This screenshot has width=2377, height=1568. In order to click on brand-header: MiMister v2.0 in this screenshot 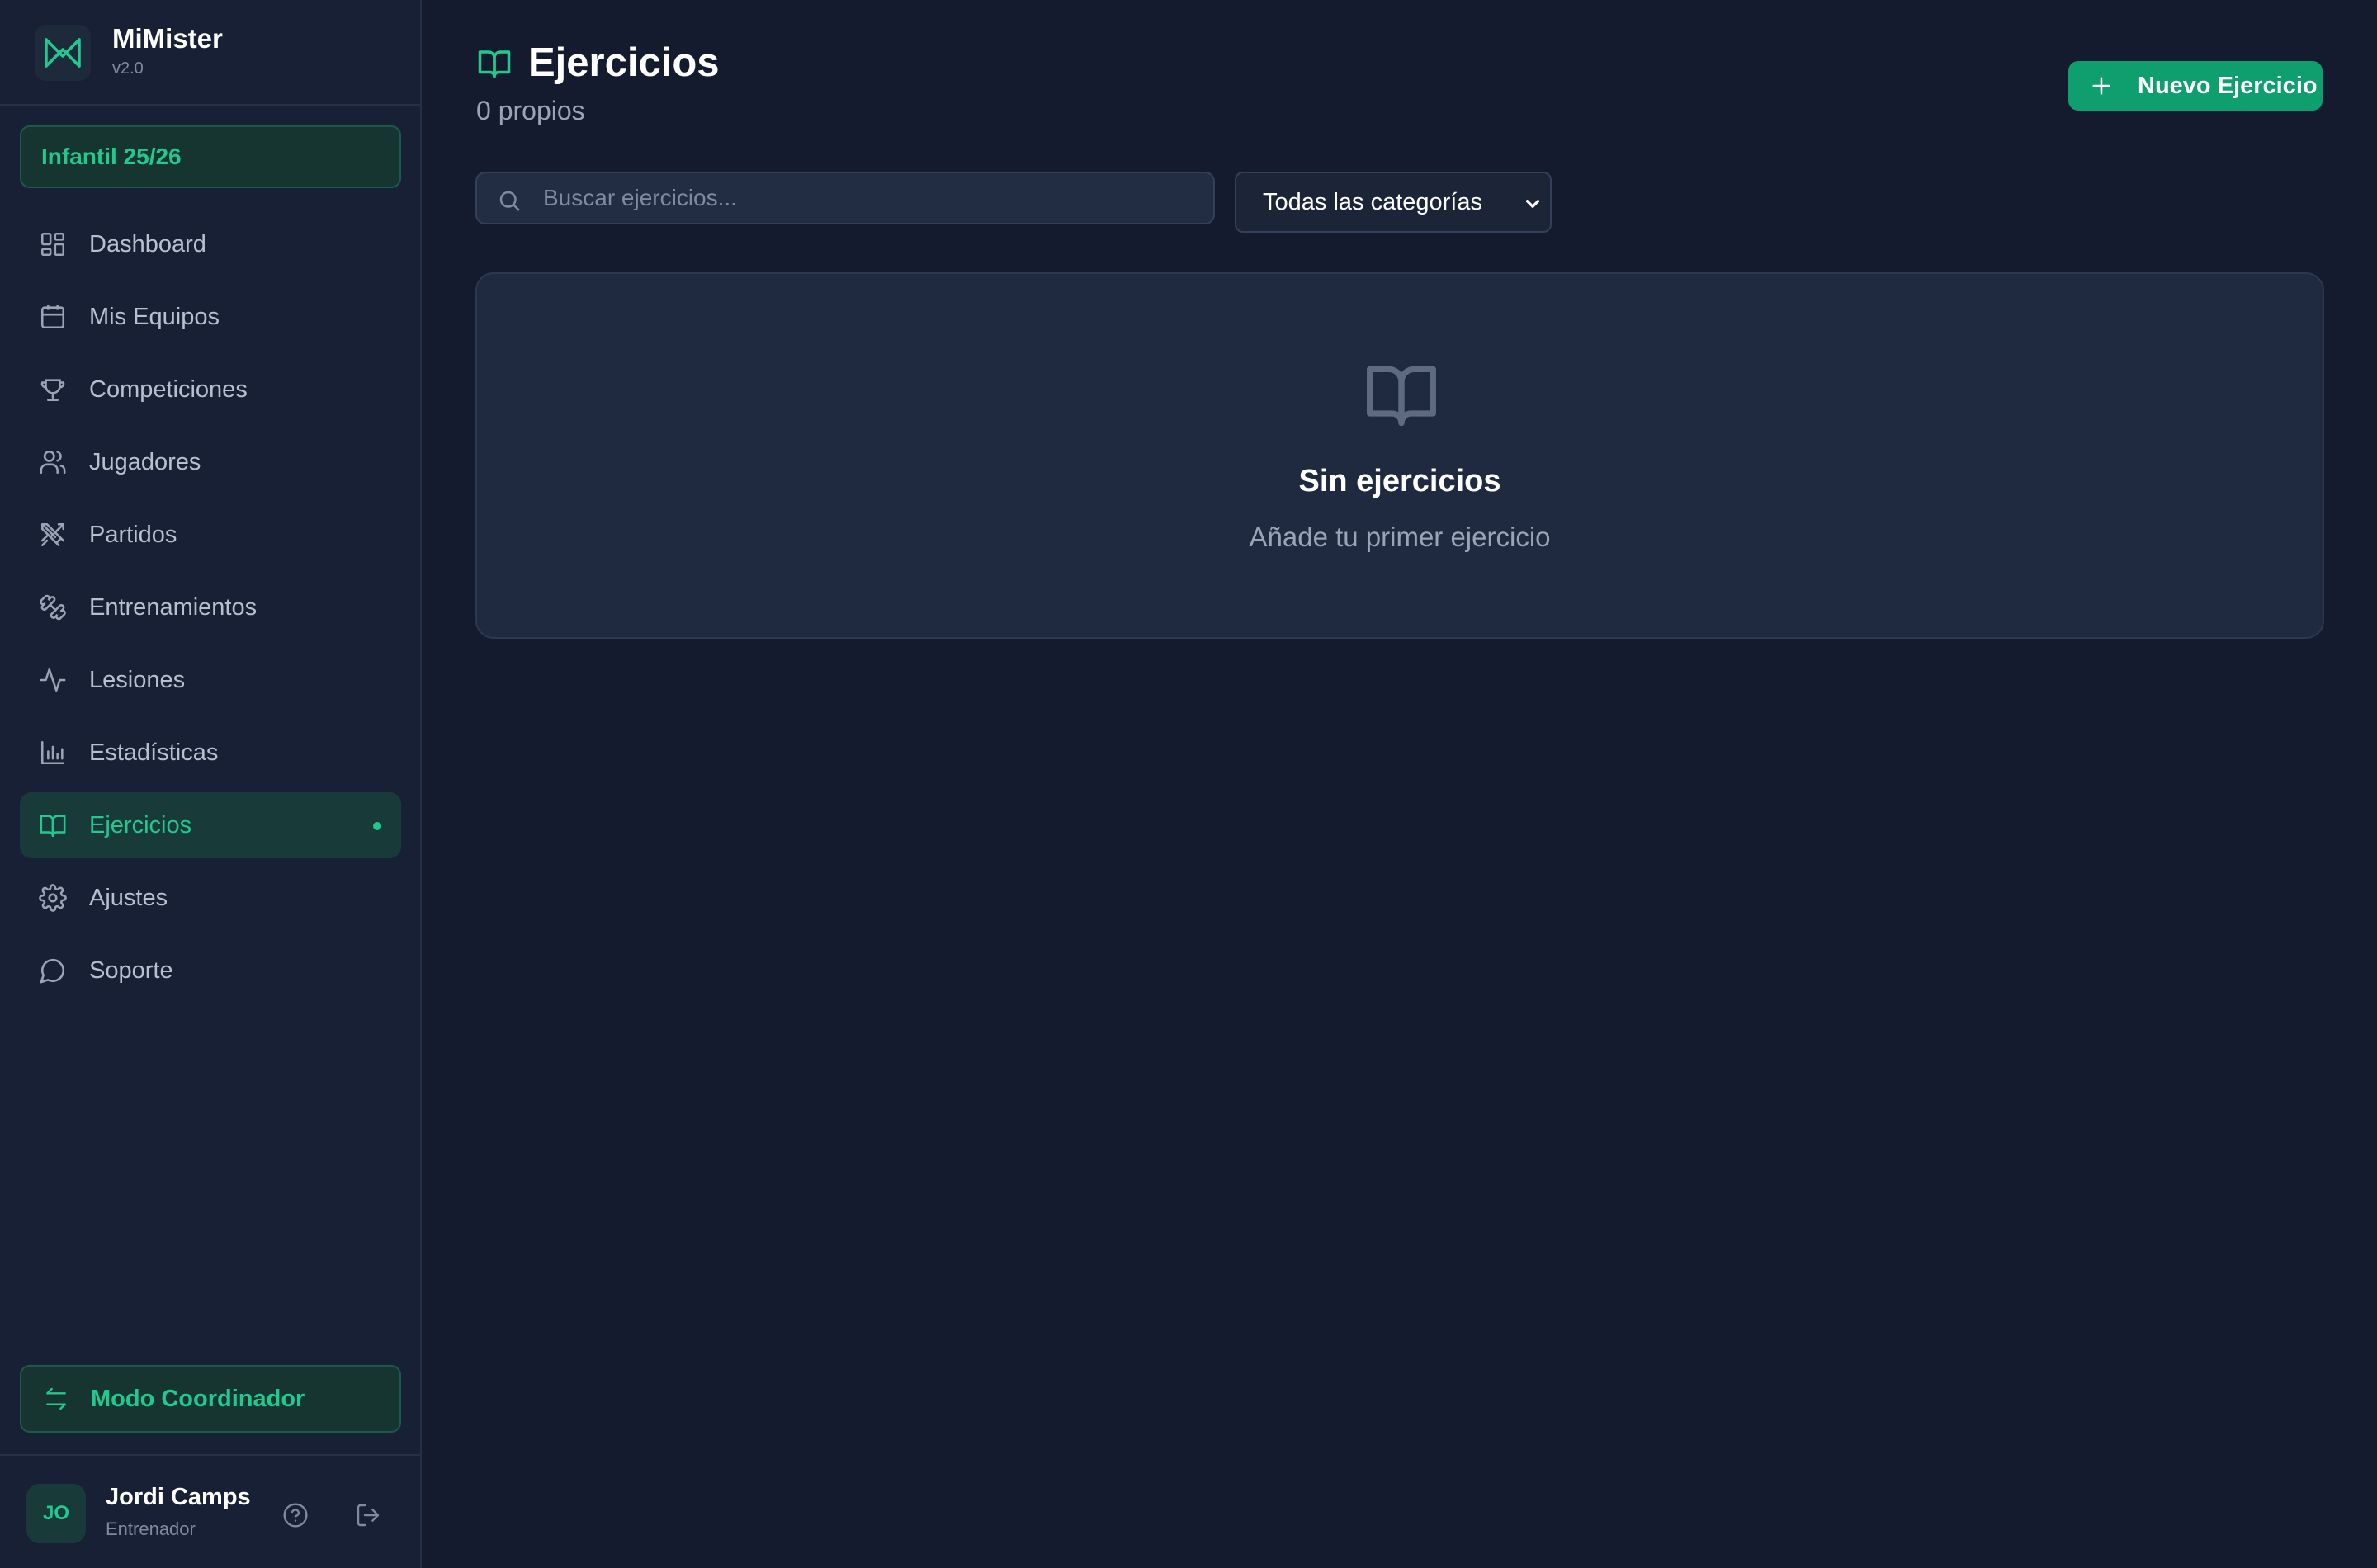, I will do `click(210, 53)`.